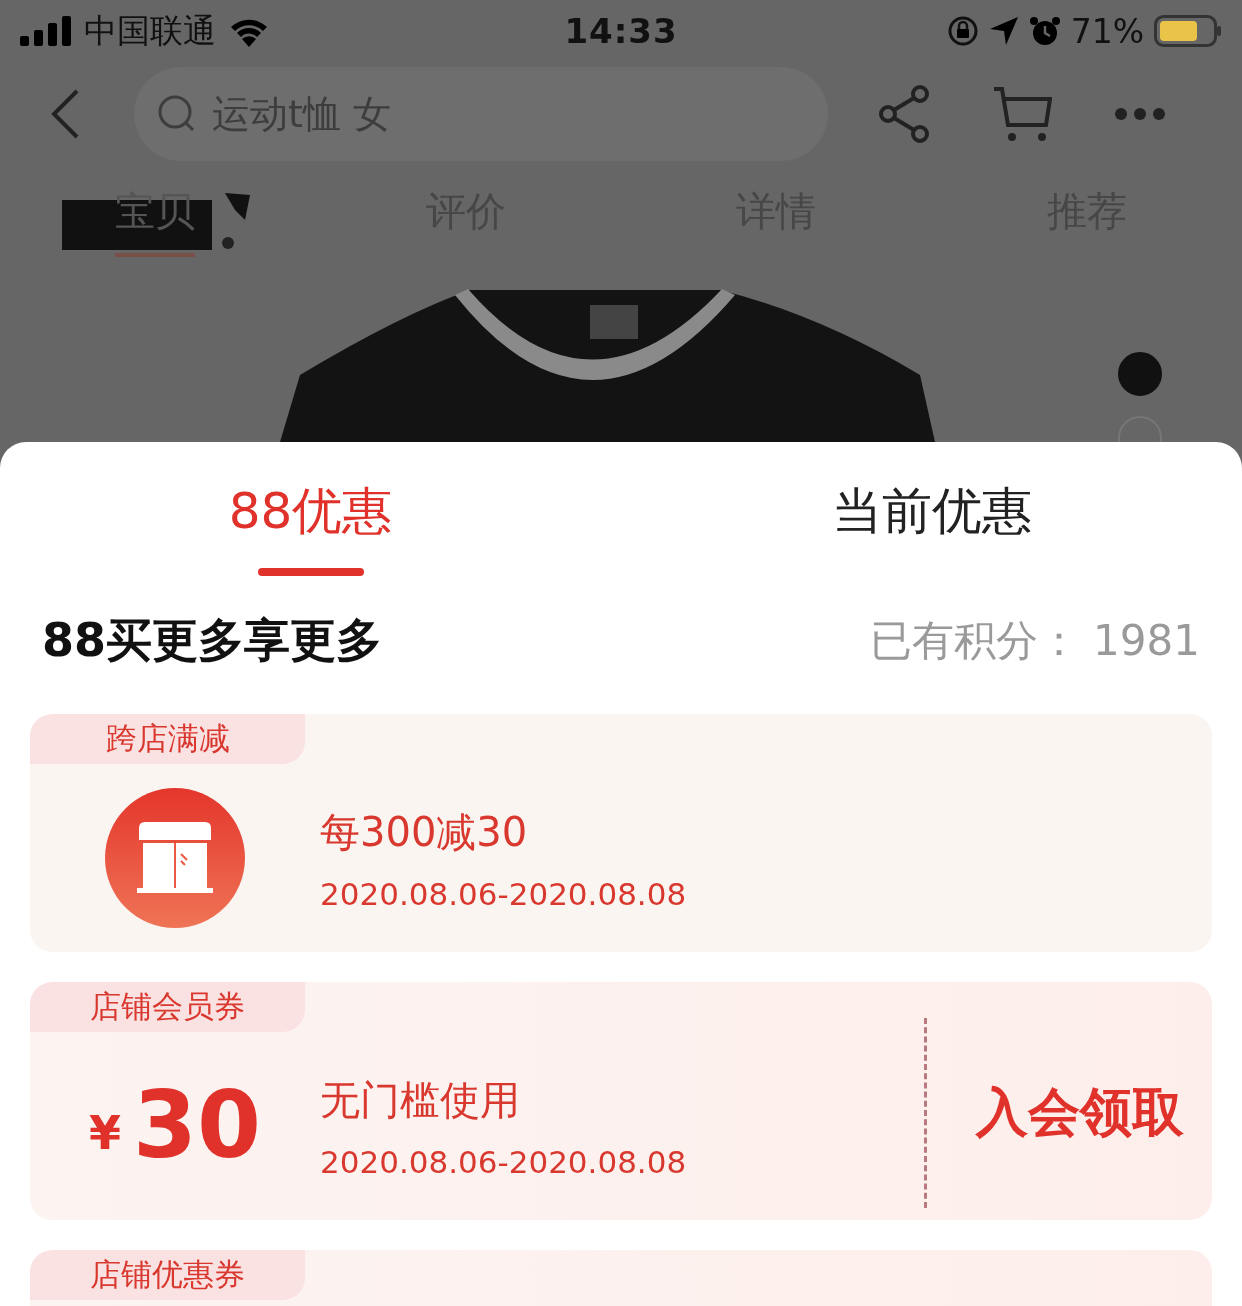  I want to click on coupon-title: 每300减30, so click(424, 832).